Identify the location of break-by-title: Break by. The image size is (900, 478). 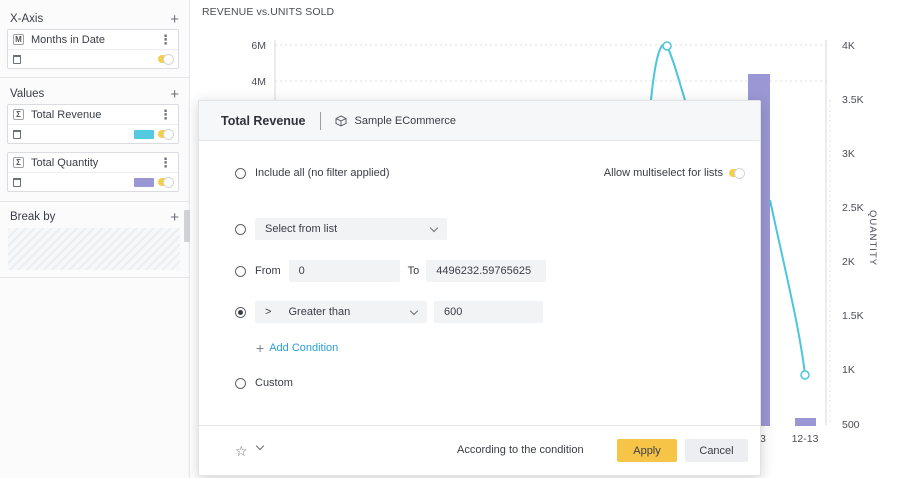
(33, 217).